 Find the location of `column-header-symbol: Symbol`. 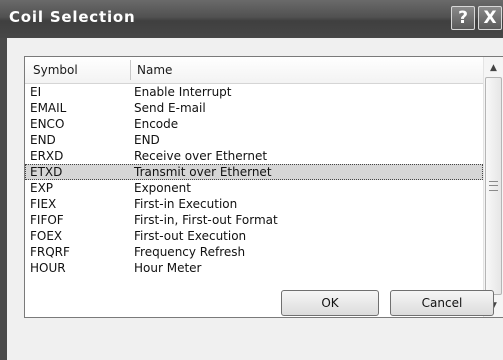

column-header-symbol: Symbol is located at coordinates (55, 70).